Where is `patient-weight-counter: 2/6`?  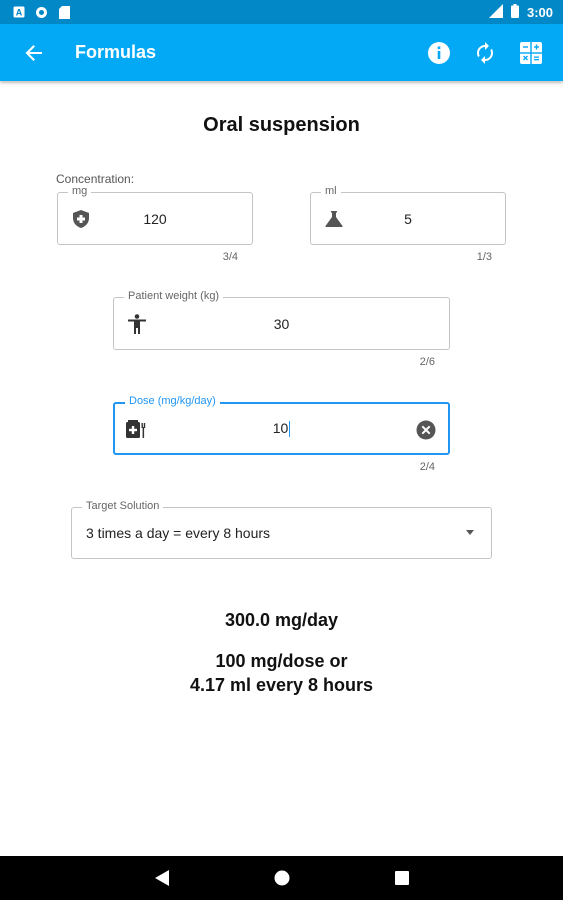
patient-weight-counter: 2/6 is located at coordinates (427, 362).